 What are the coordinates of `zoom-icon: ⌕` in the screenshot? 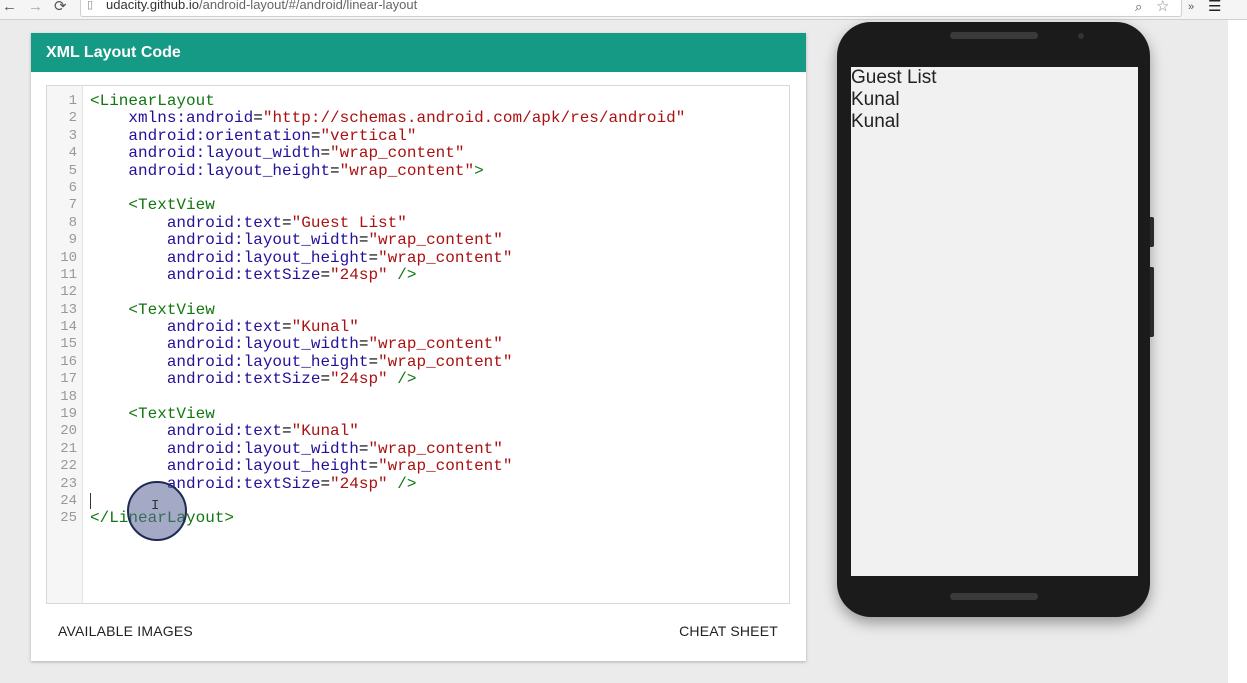 It's located at (1138, 7).